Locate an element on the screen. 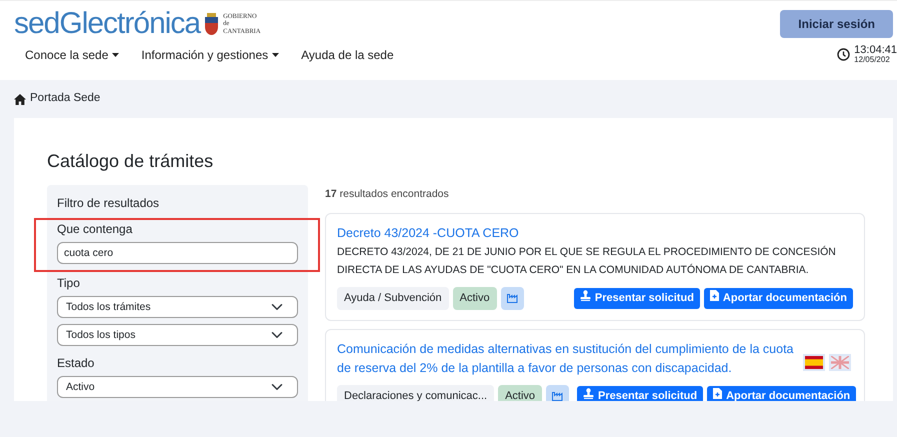 Image resolution: width=897 pixels, height=437 pixels. type-select: Todos los tipos is located at coordinates (177, 335).